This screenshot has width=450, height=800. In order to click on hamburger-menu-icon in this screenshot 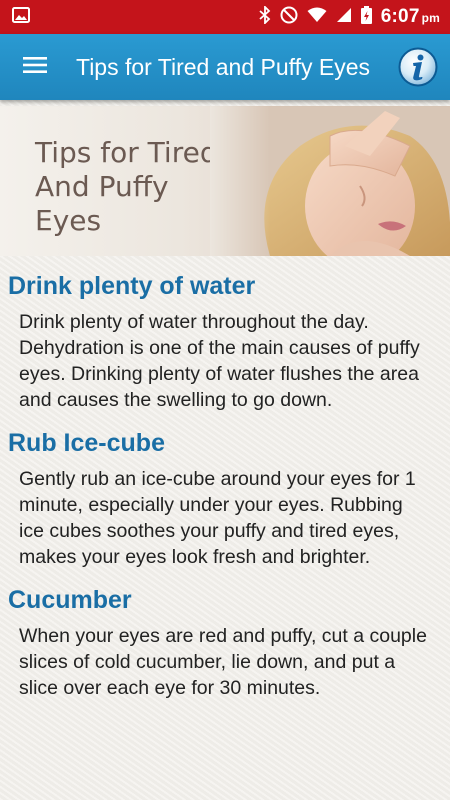, I will do `click(35, 67)`.